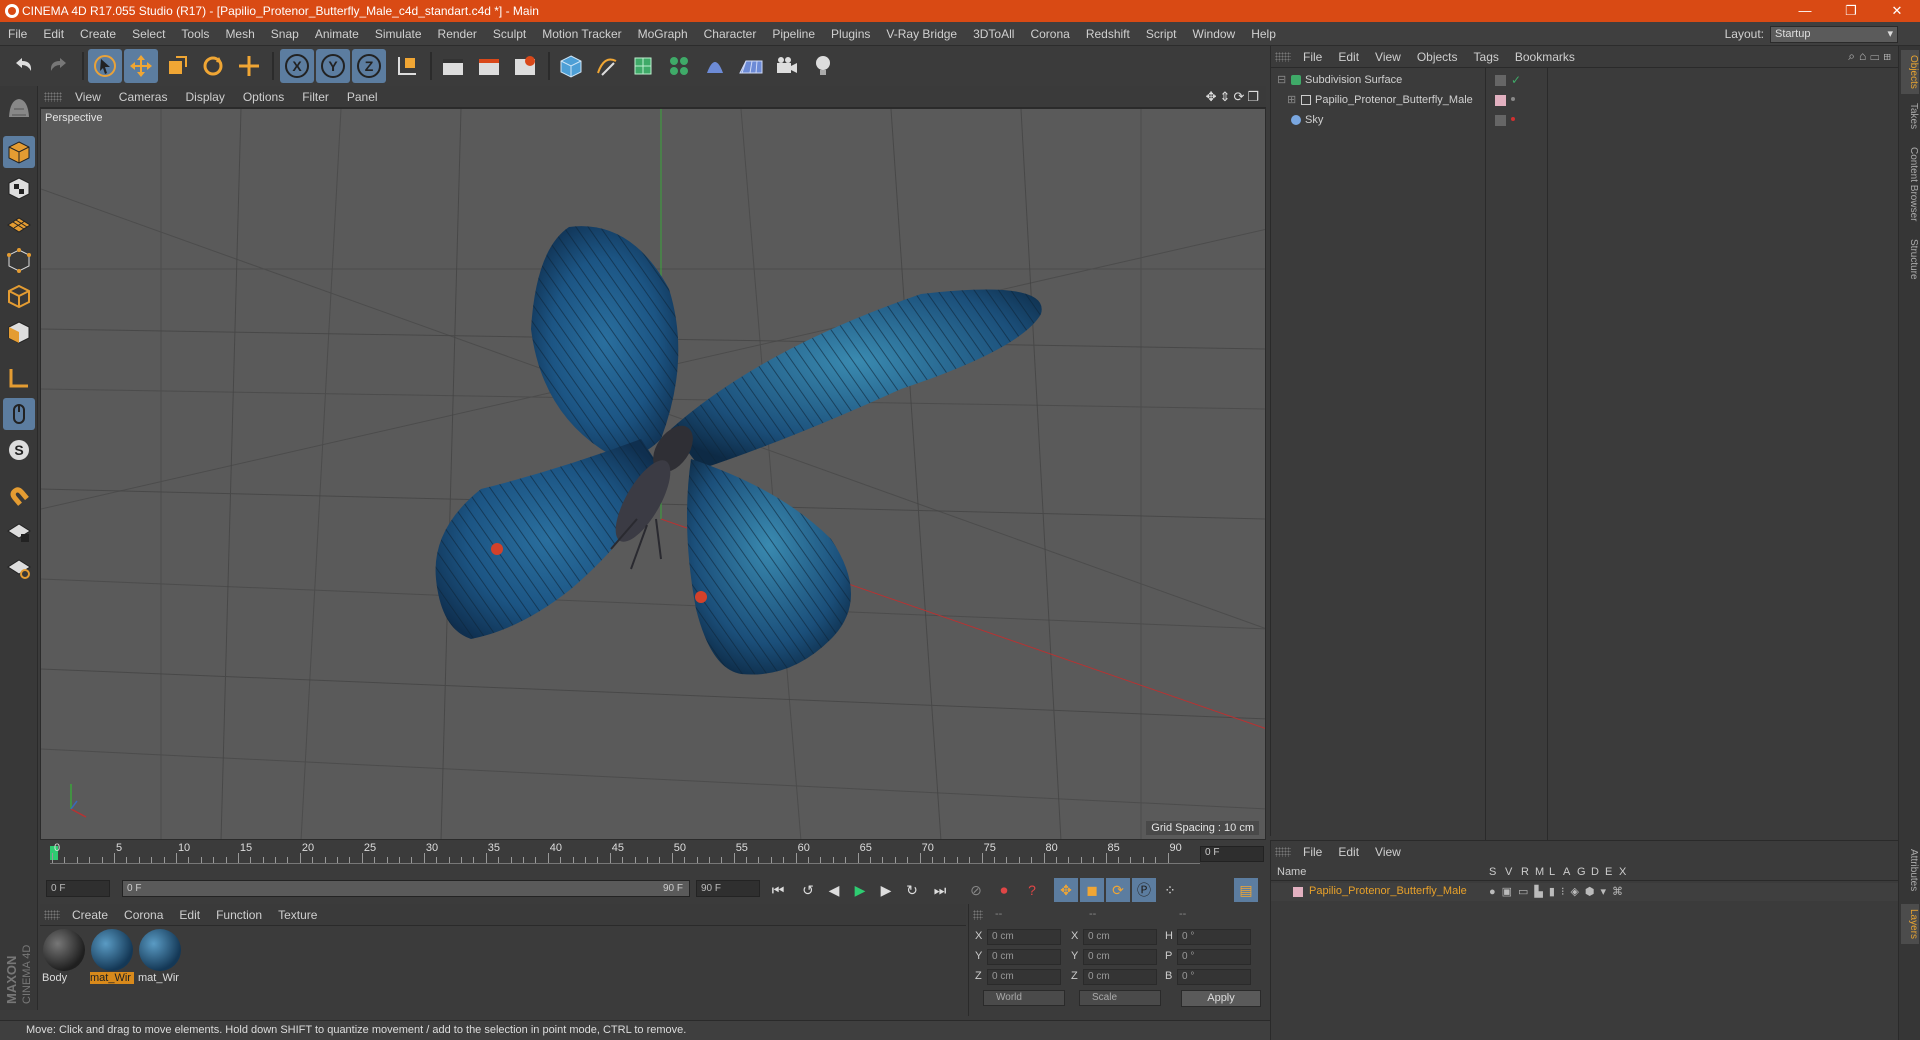  I want to click on tab-content-browser: Content Browser, so click(1910, 184).